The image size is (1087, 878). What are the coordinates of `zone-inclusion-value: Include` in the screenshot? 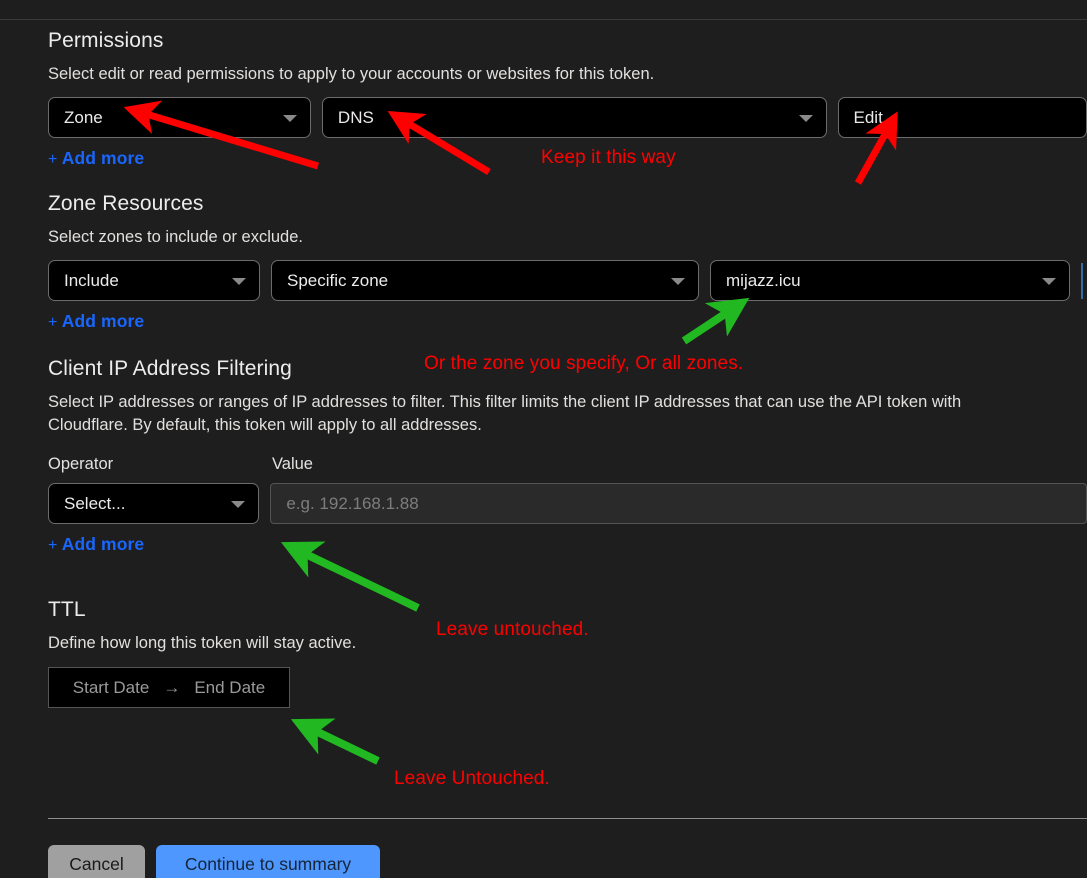 It's located at (91, 280).